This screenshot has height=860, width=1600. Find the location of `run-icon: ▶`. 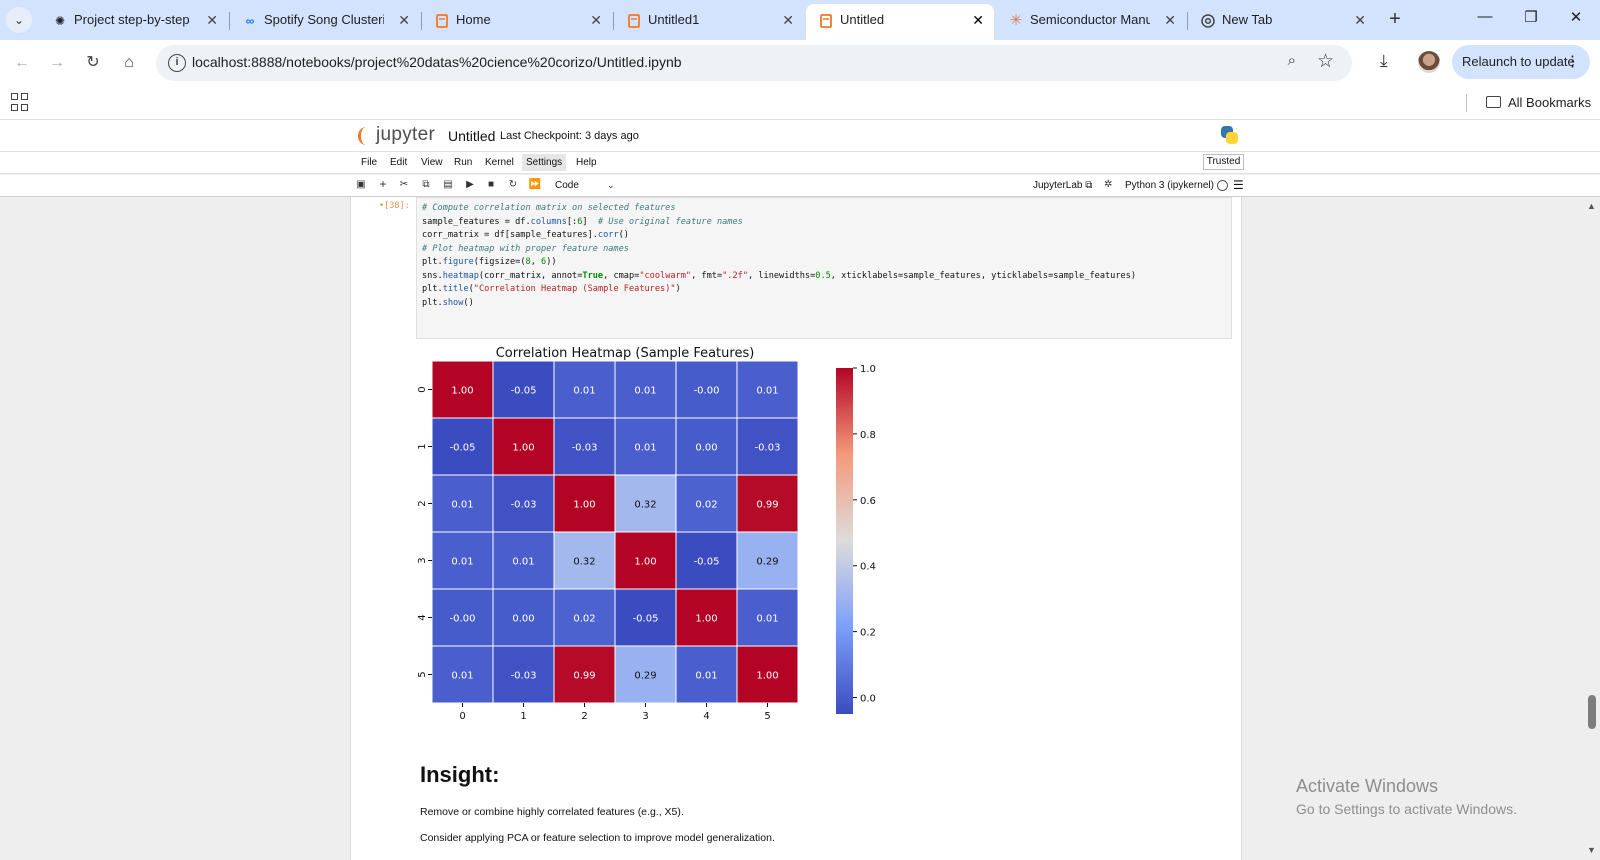

run-icon: ▶ is located at coordinates (470, 184).